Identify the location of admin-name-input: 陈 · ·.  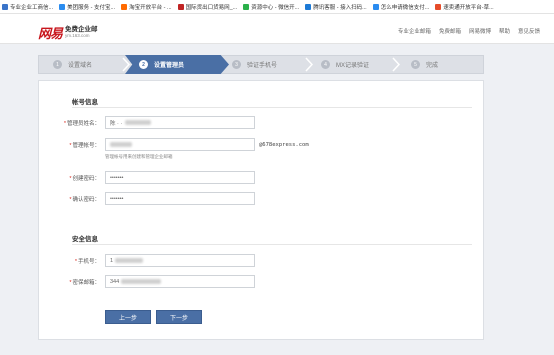
(180, 122).